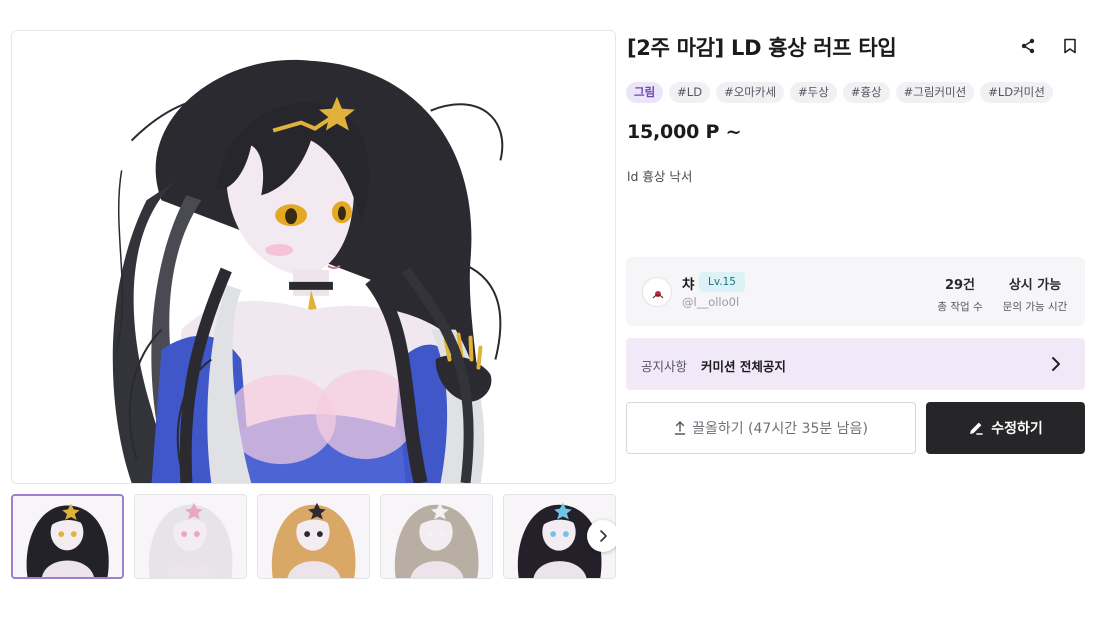 This screenshot has width=1095, height=630. I want to click on avatar-image, so click(657, 292).